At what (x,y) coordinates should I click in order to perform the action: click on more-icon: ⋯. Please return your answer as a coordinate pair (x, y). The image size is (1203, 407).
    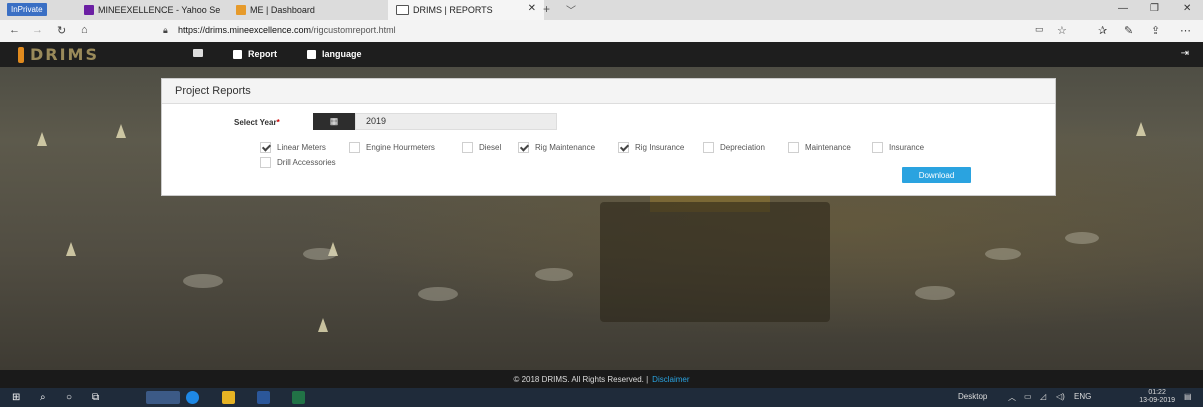
    Looking at the image, I should click on (1185, 30).